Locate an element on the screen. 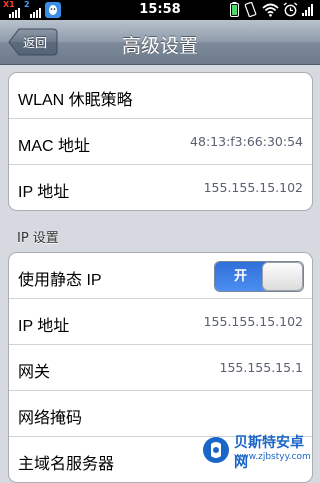  toggle-on-label: 开 is located at coordinates (240, 276).